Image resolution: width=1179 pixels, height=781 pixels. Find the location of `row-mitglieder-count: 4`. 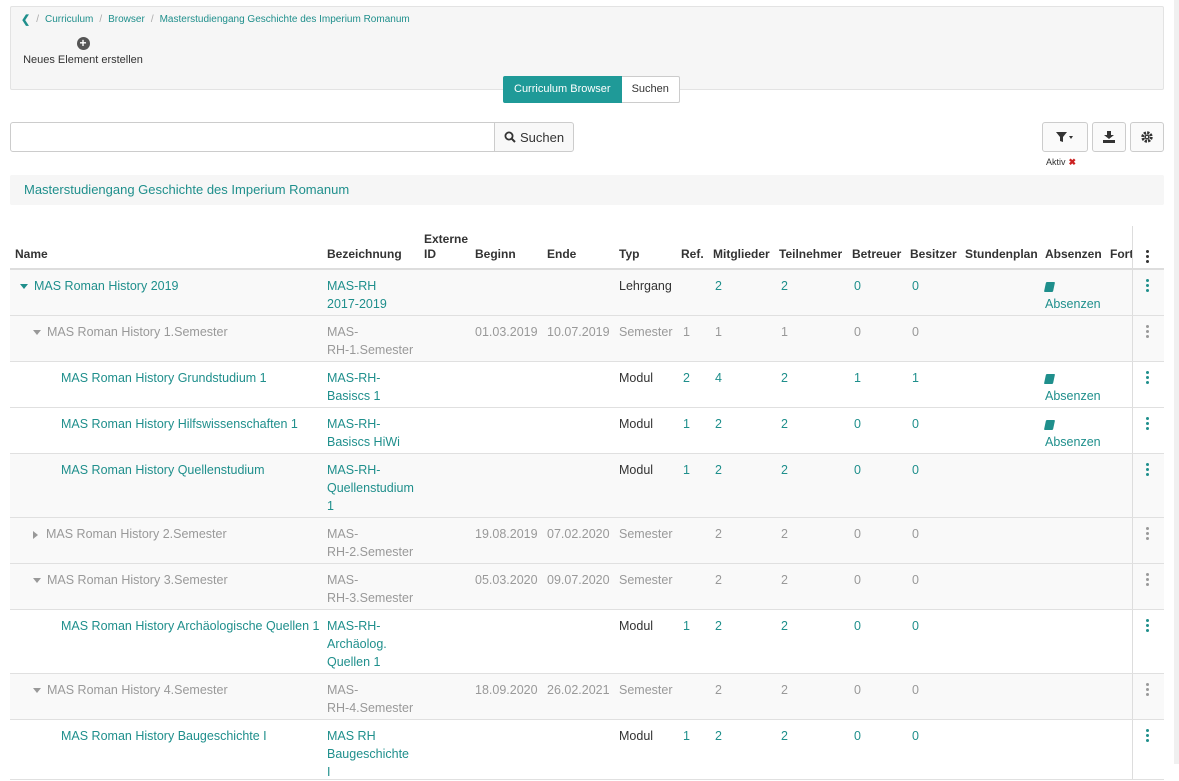

row-mitglieder-count: 4 is located at coordinates (718, 378).